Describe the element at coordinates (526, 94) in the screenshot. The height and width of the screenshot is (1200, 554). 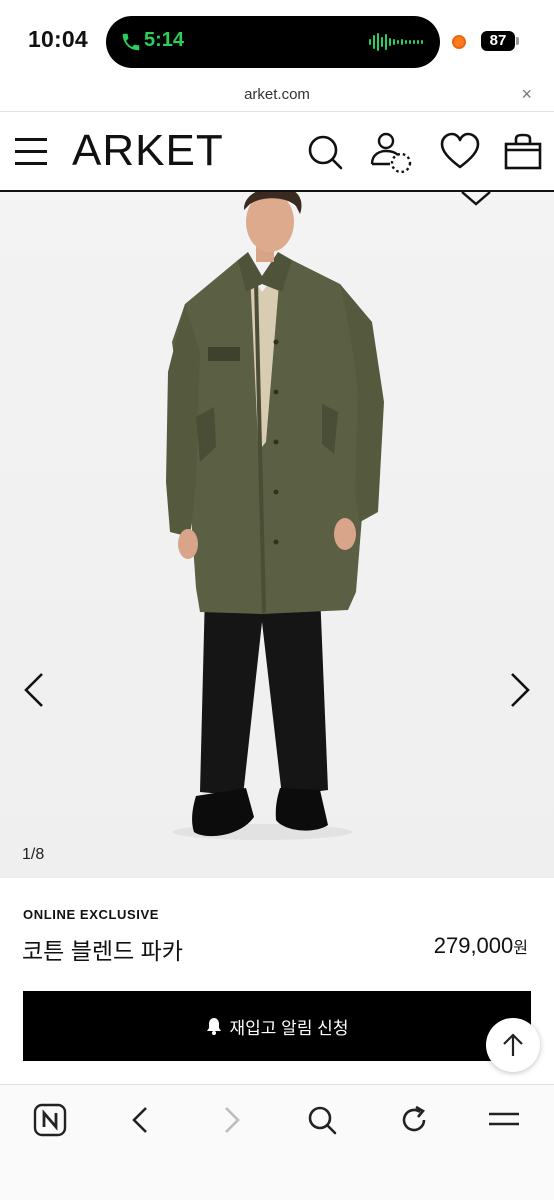
I see `close-icon: ×` at that location.